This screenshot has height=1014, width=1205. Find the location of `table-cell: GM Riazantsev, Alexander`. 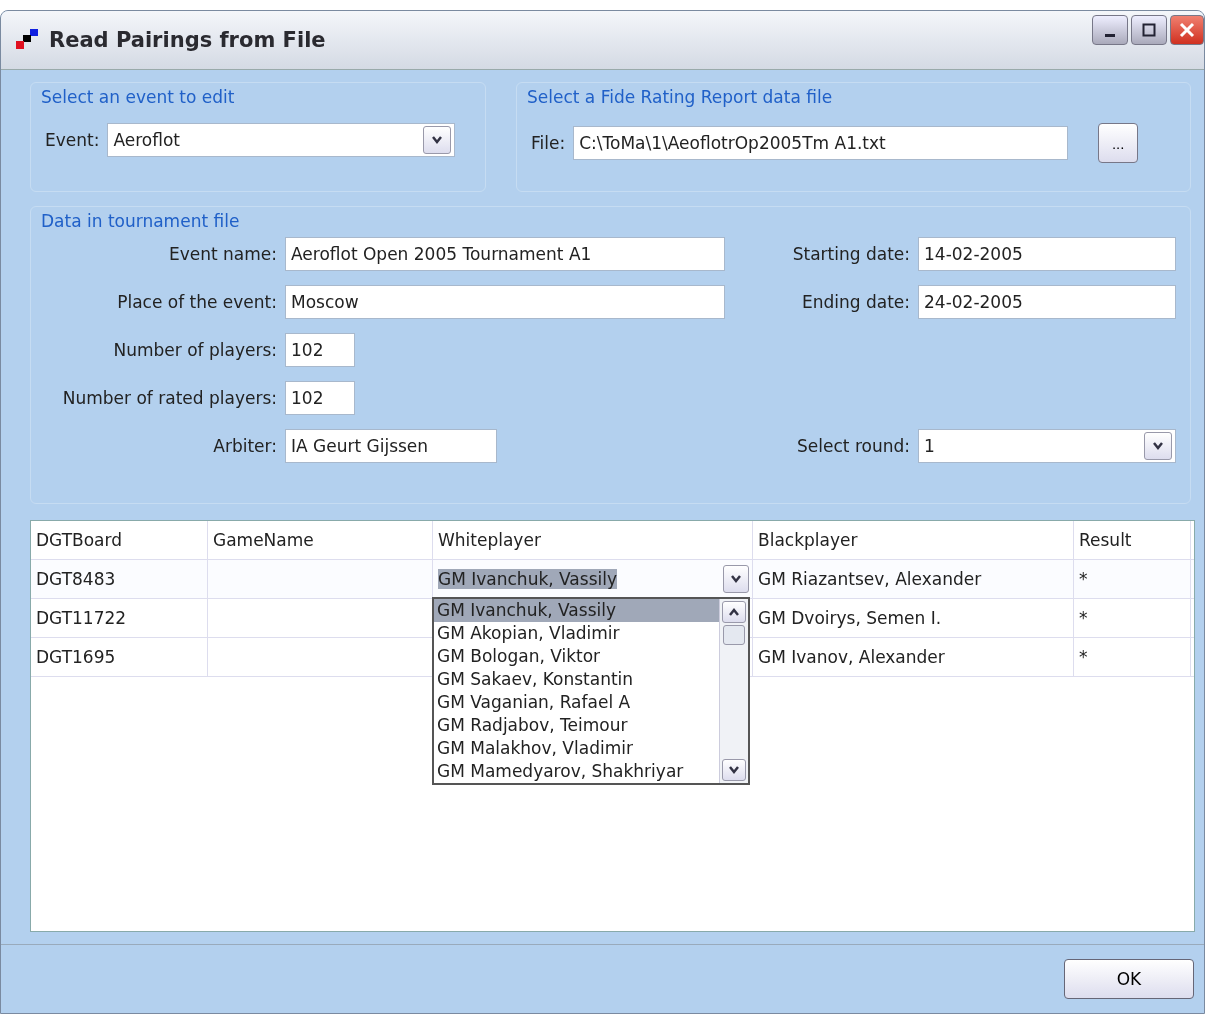

table-cell: GM Riazantsev, Alexander is located at coordinates (913, 579).